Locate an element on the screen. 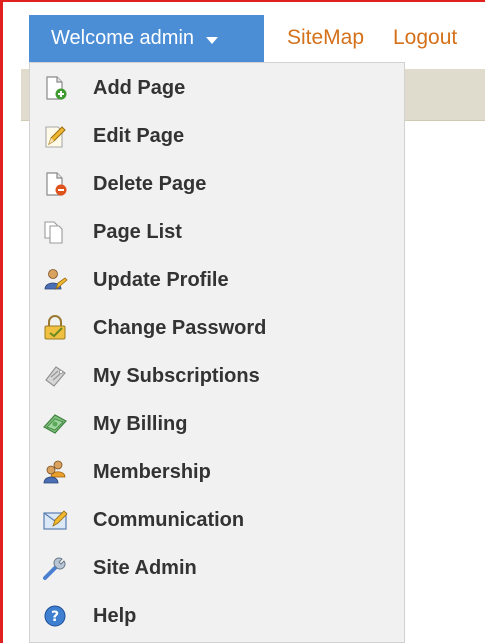 The height and width of the screenshot is (643, 485). menu-item-label: Update Profile is located at coordinates (161, 279).